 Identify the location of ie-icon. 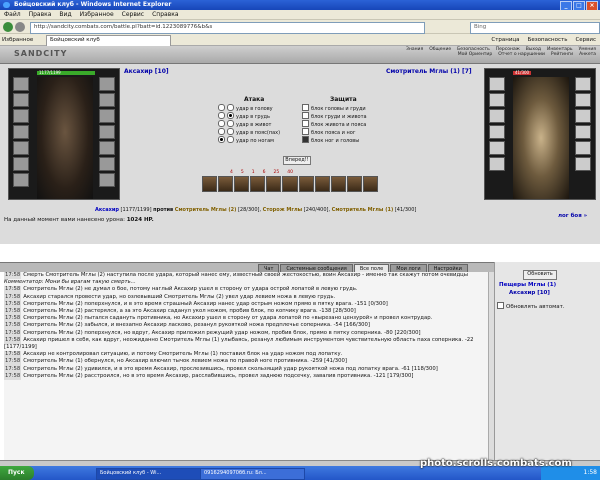
(6, 5).